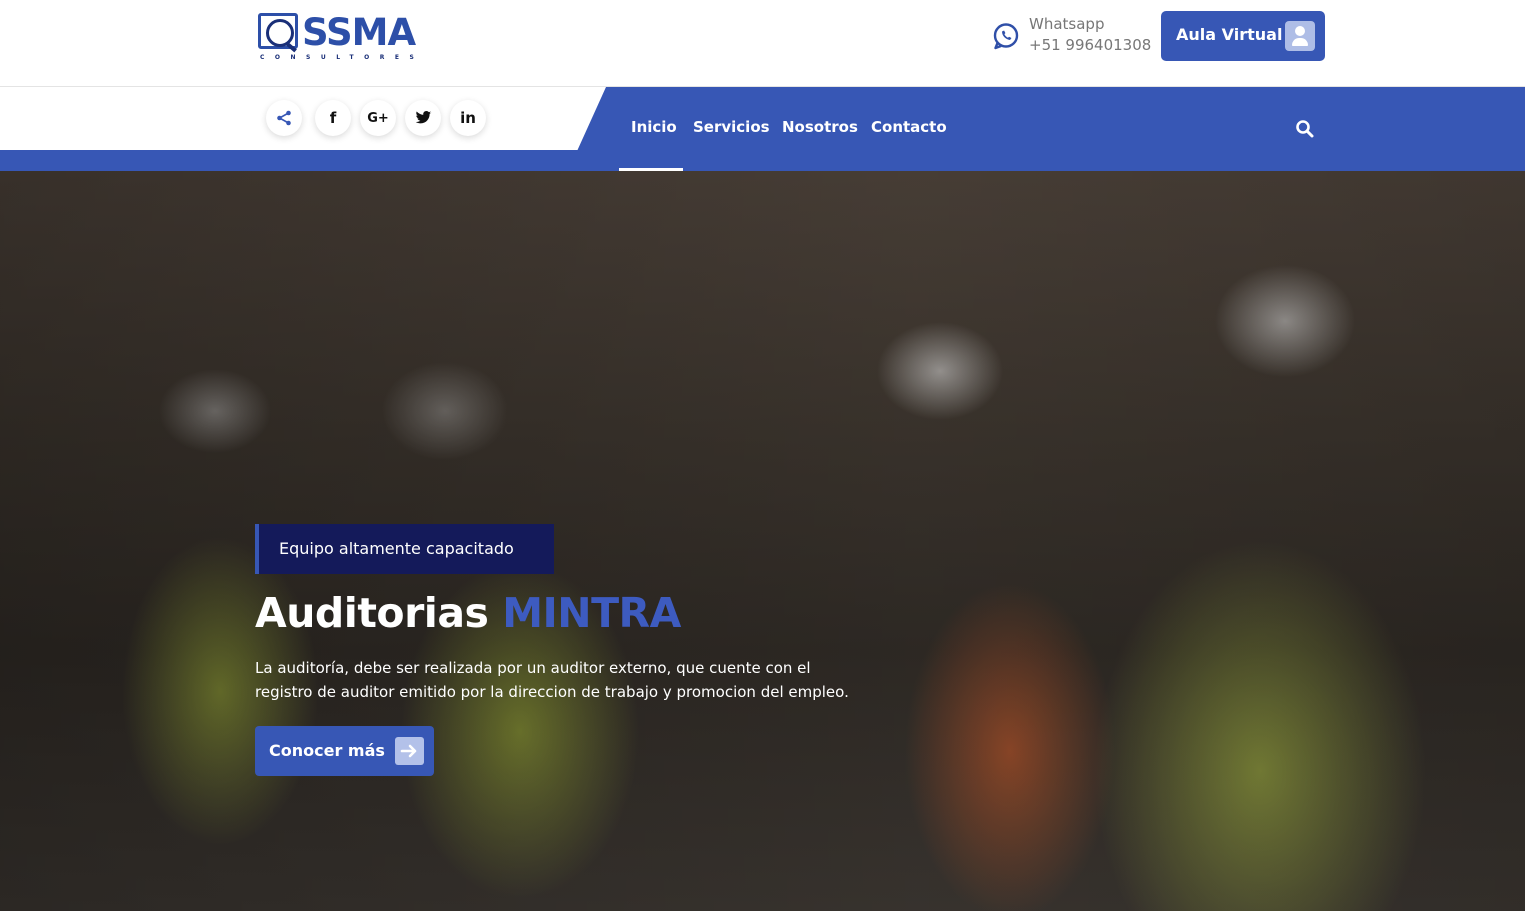  I want to click on whatsapp-label: Whatsapp, so click(1067, 24).